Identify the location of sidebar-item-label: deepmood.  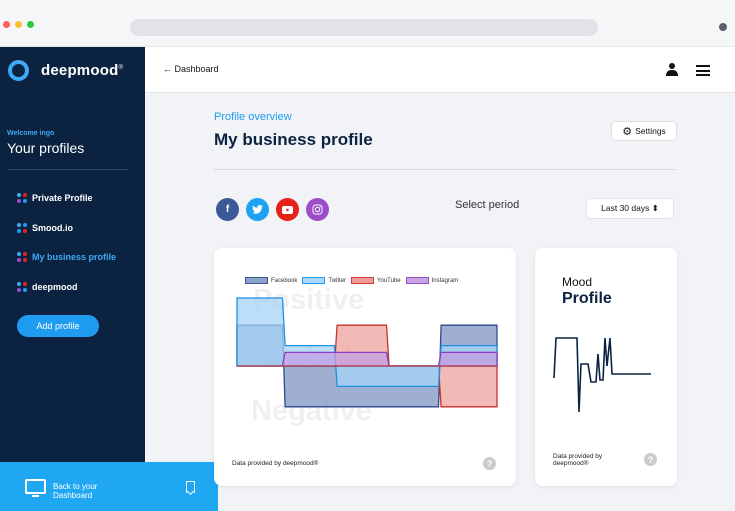
(55, 287).